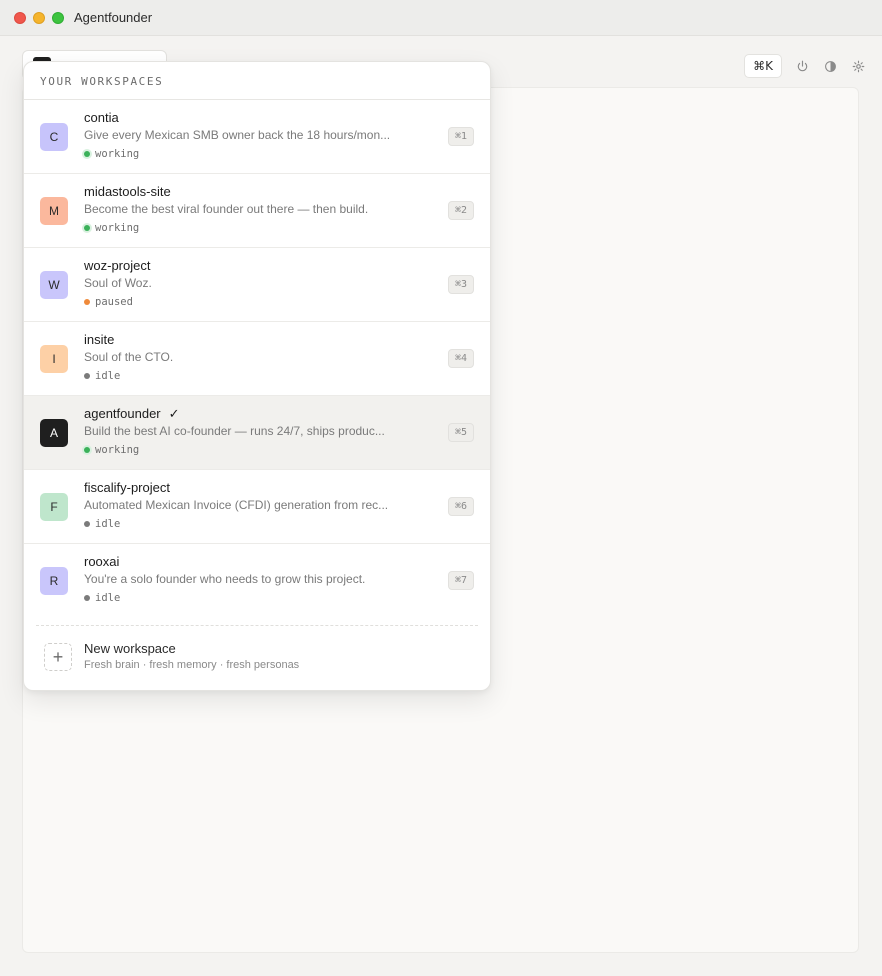 The height and width of the screenshot is (976, 882). I want to click on workspace-name-text: agentfounder, so click(122, 413).